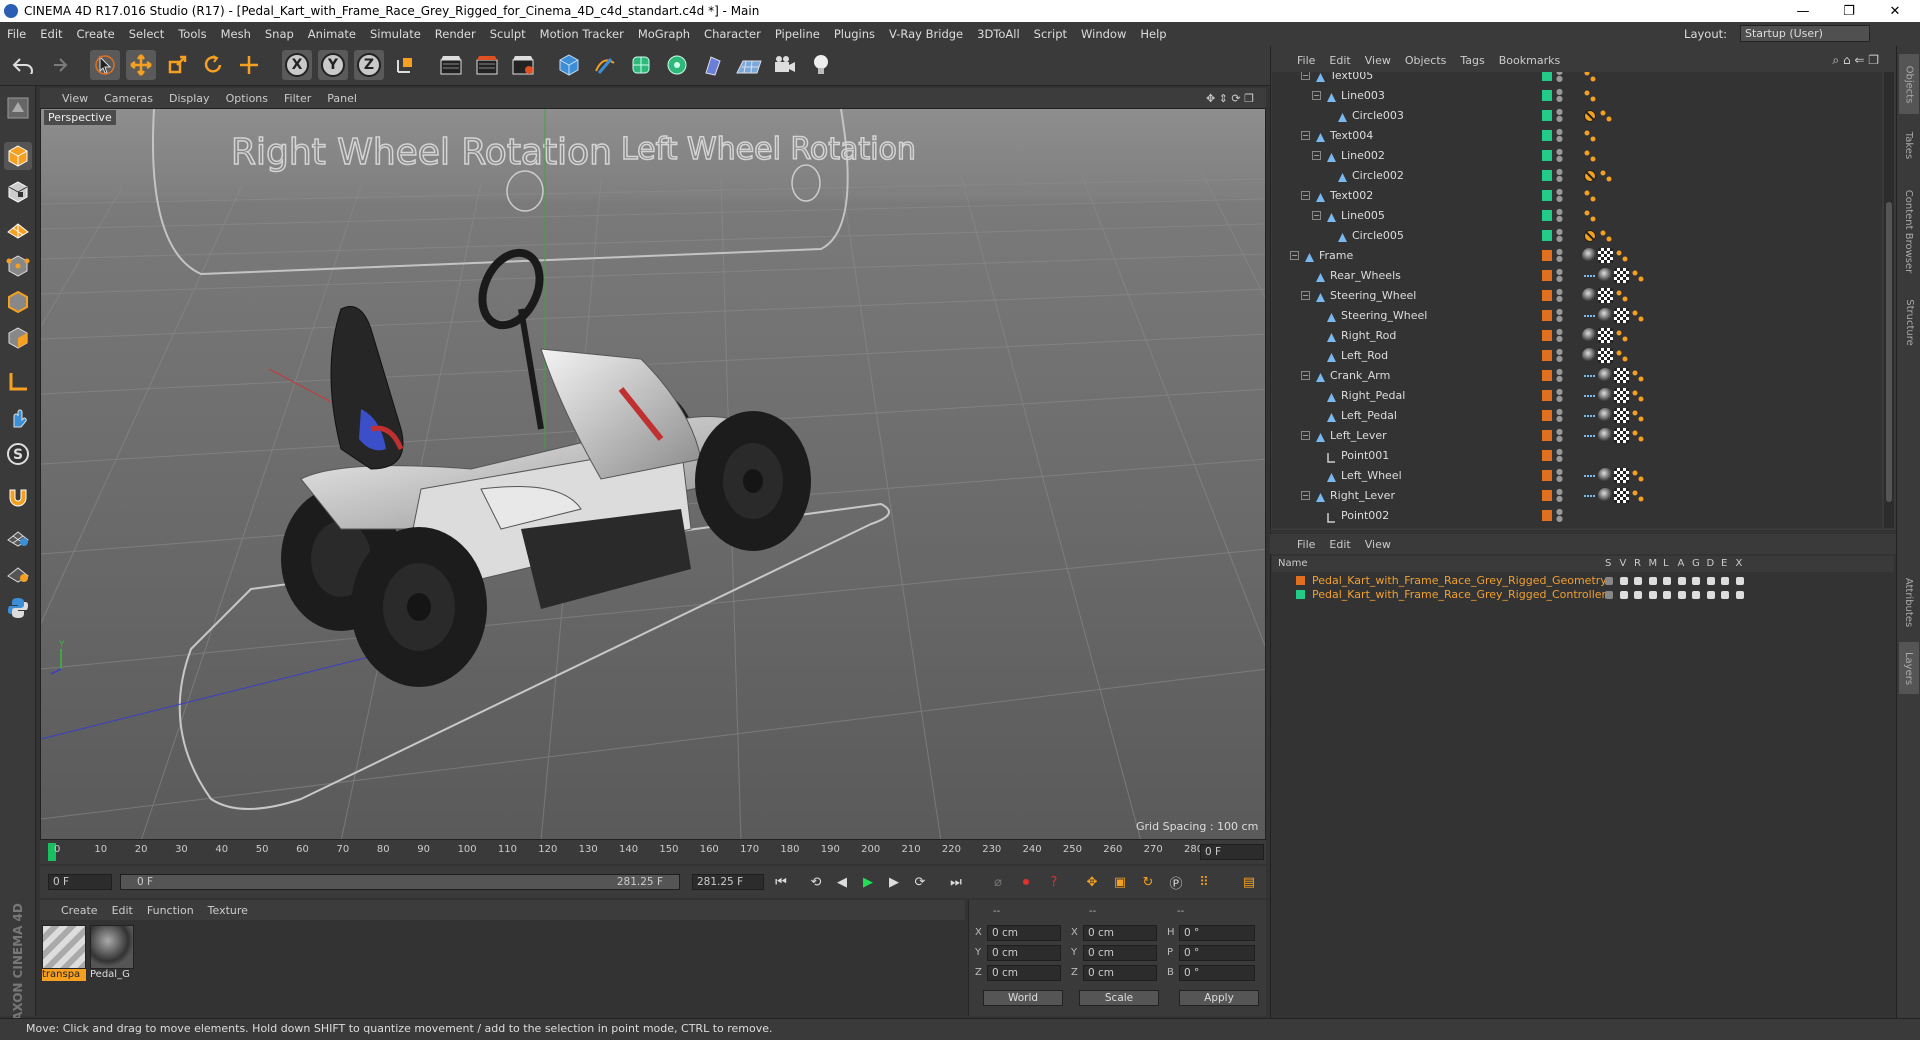  Describe the element at coordinates (1472, 60) in the screenshot. I see `objects-menu-tags: Tags` at that location.